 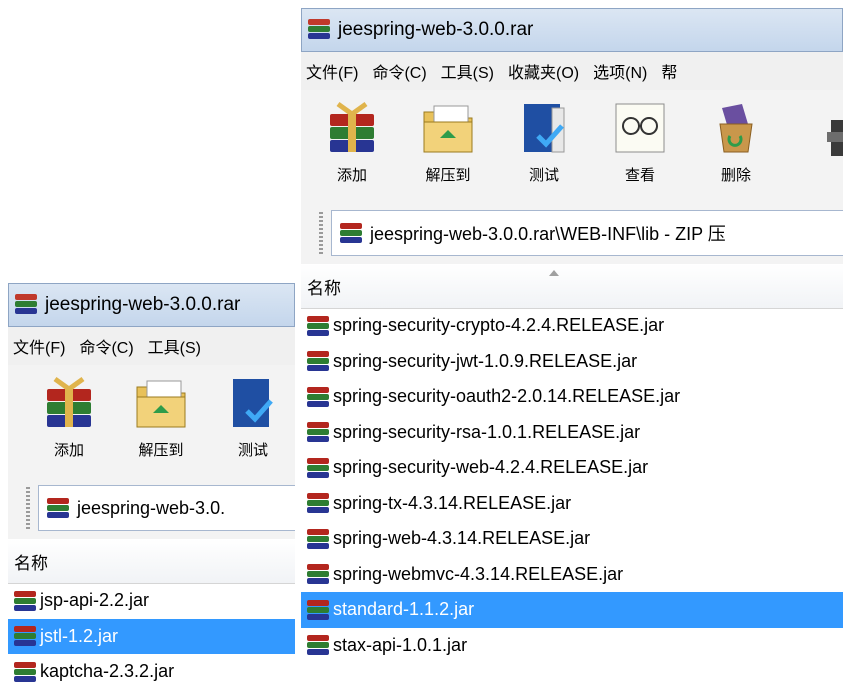 I want to click on file-row: jsp-api-2.2.jar, so click(x=151, y=601).